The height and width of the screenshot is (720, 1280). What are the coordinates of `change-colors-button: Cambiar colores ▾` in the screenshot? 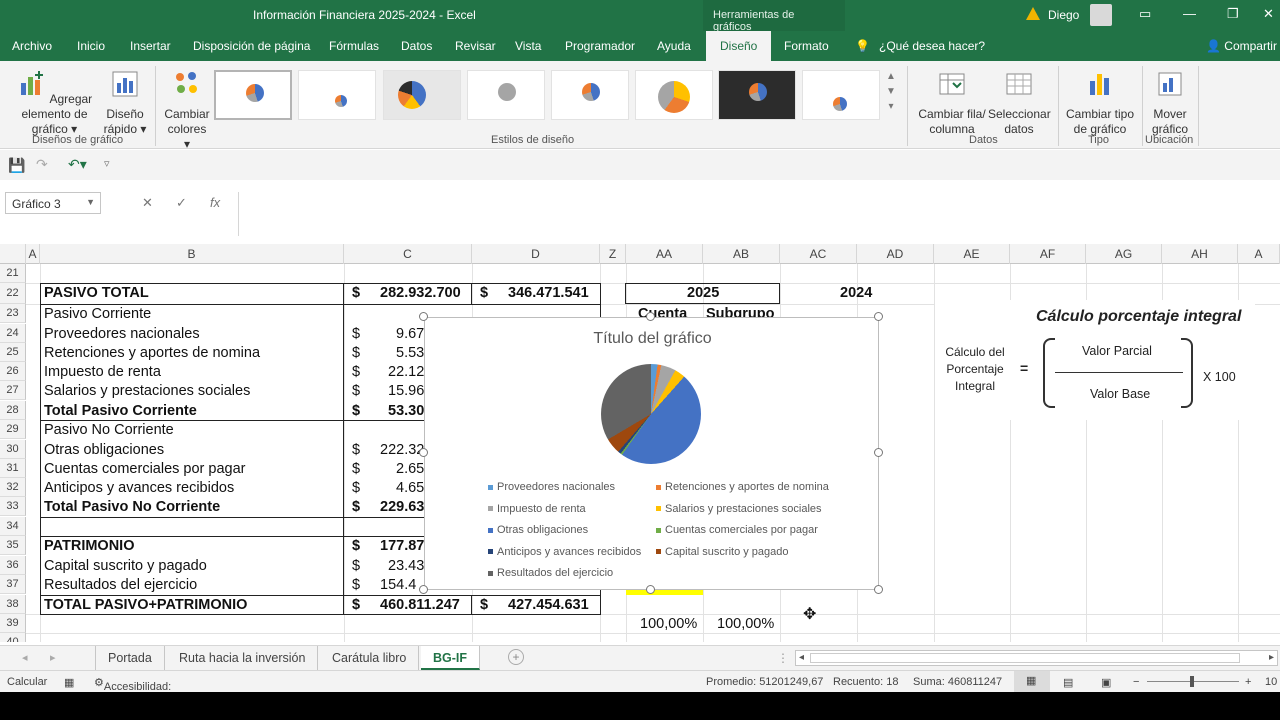 It's located at (187, 110).